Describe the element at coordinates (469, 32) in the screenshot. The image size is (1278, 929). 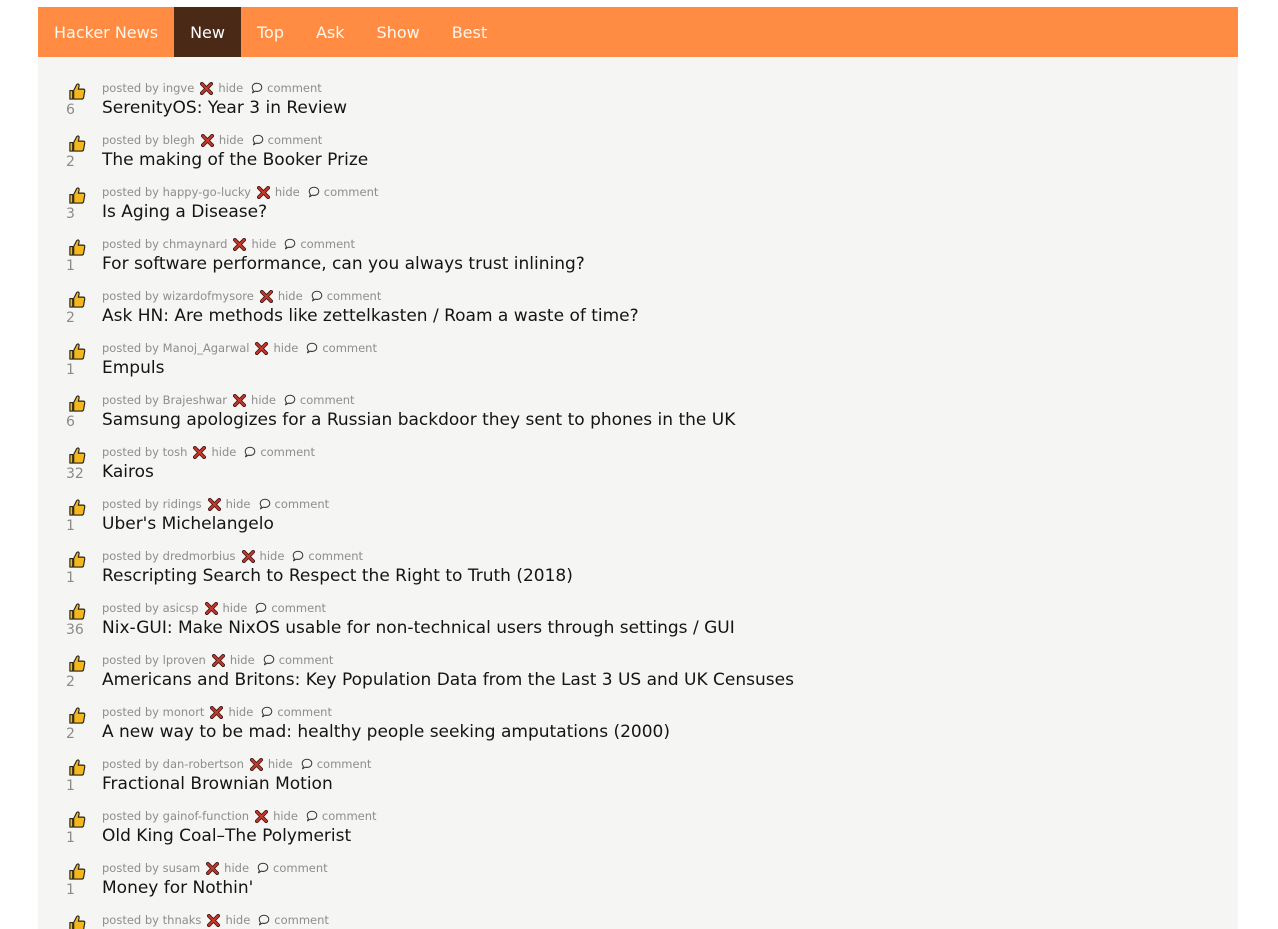
I see `nav-item-best: Best` at that location.